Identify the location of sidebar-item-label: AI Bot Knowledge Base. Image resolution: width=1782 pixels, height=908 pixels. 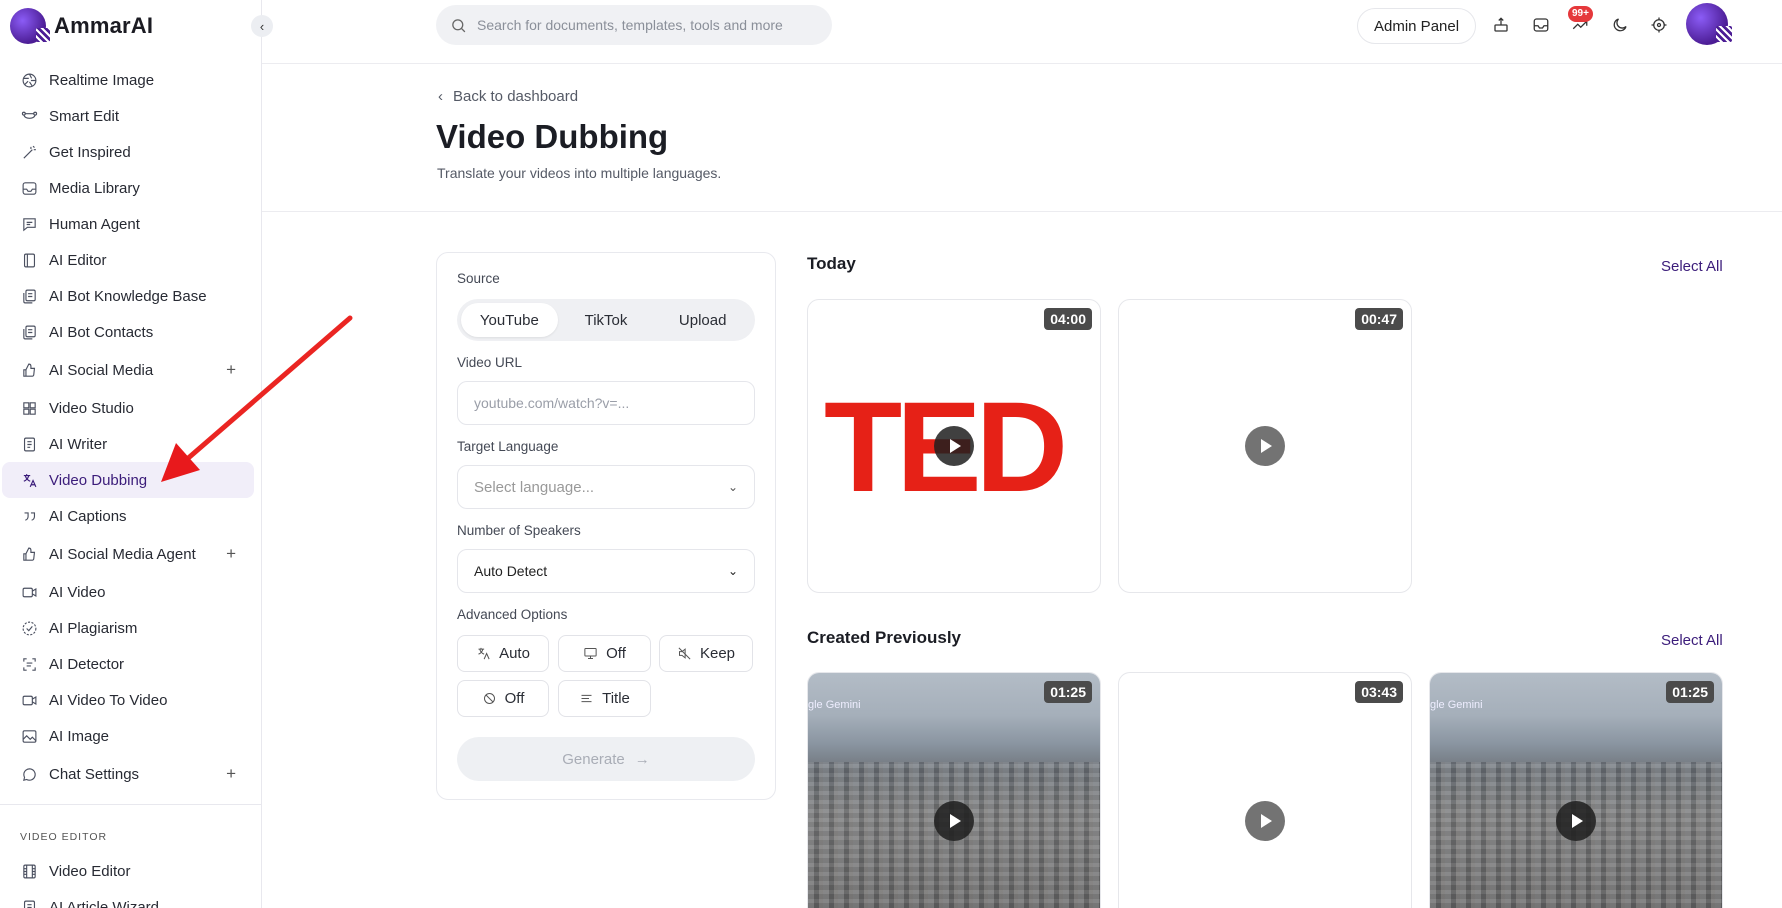
(128, 296).